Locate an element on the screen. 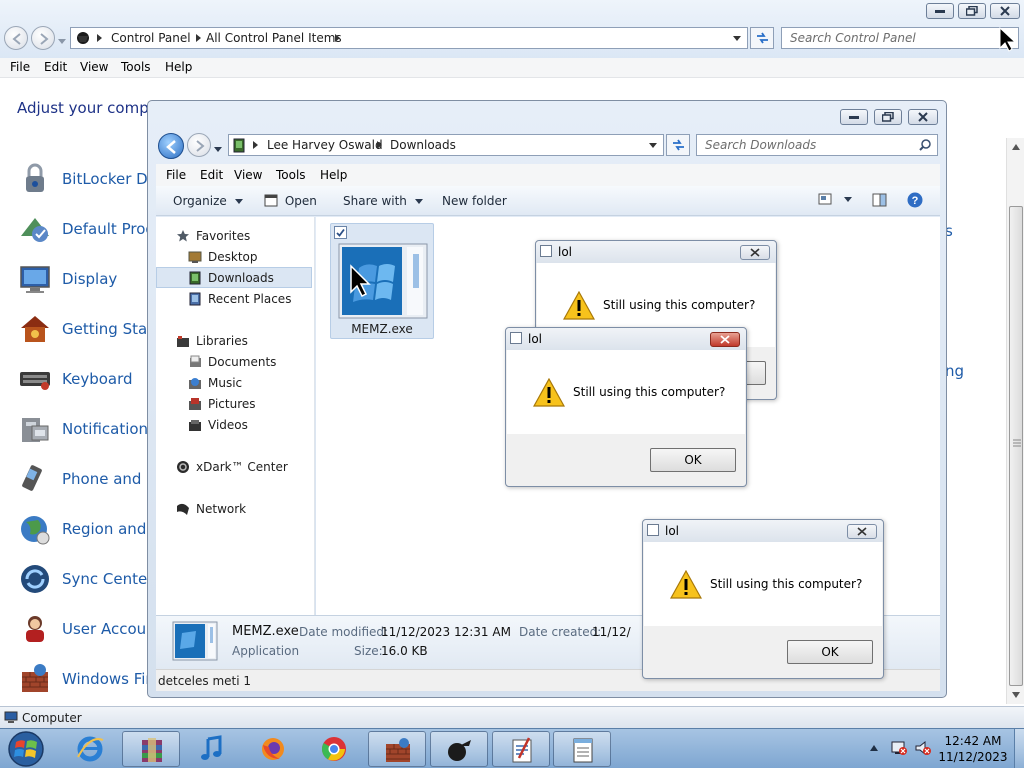  control-panel-scrollbar is located at coordinates (1015, 421).